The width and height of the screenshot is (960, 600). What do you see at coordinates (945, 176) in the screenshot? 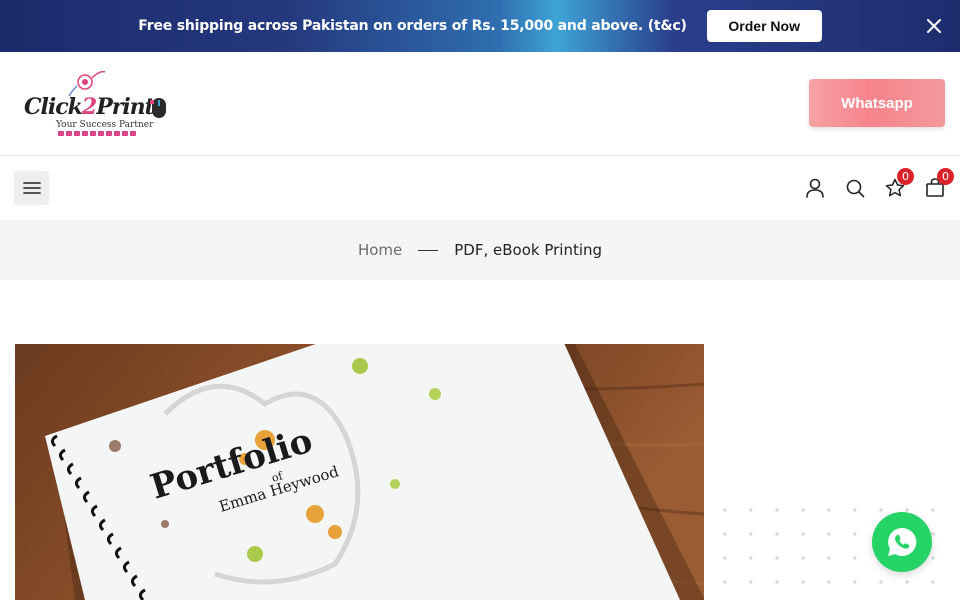
I see `cart-count-badge: 0` at bounding box center [945, 176].